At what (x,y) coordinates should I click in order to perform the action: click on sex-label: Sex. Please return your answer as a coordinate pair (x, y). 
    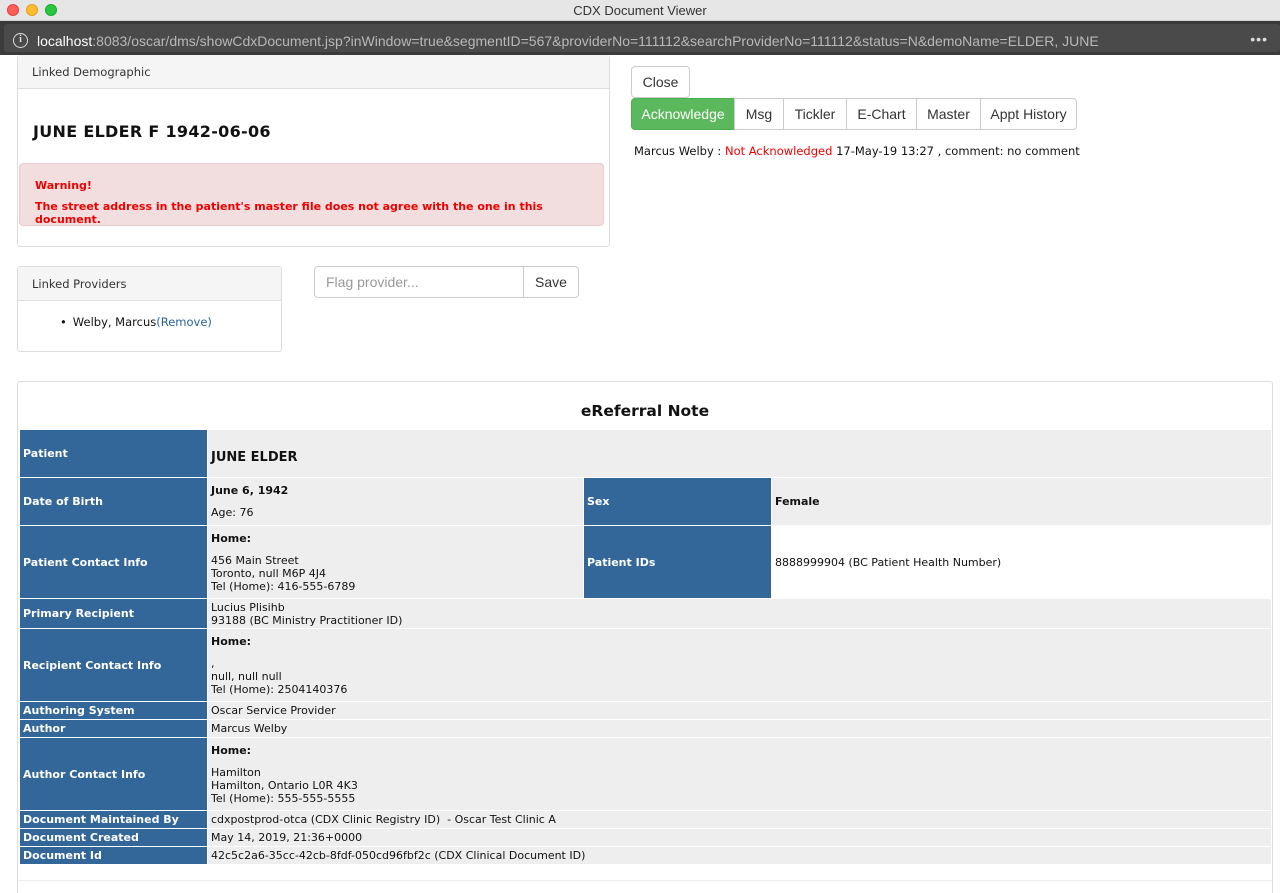
    Looking at the image, I should click on (677, 501).